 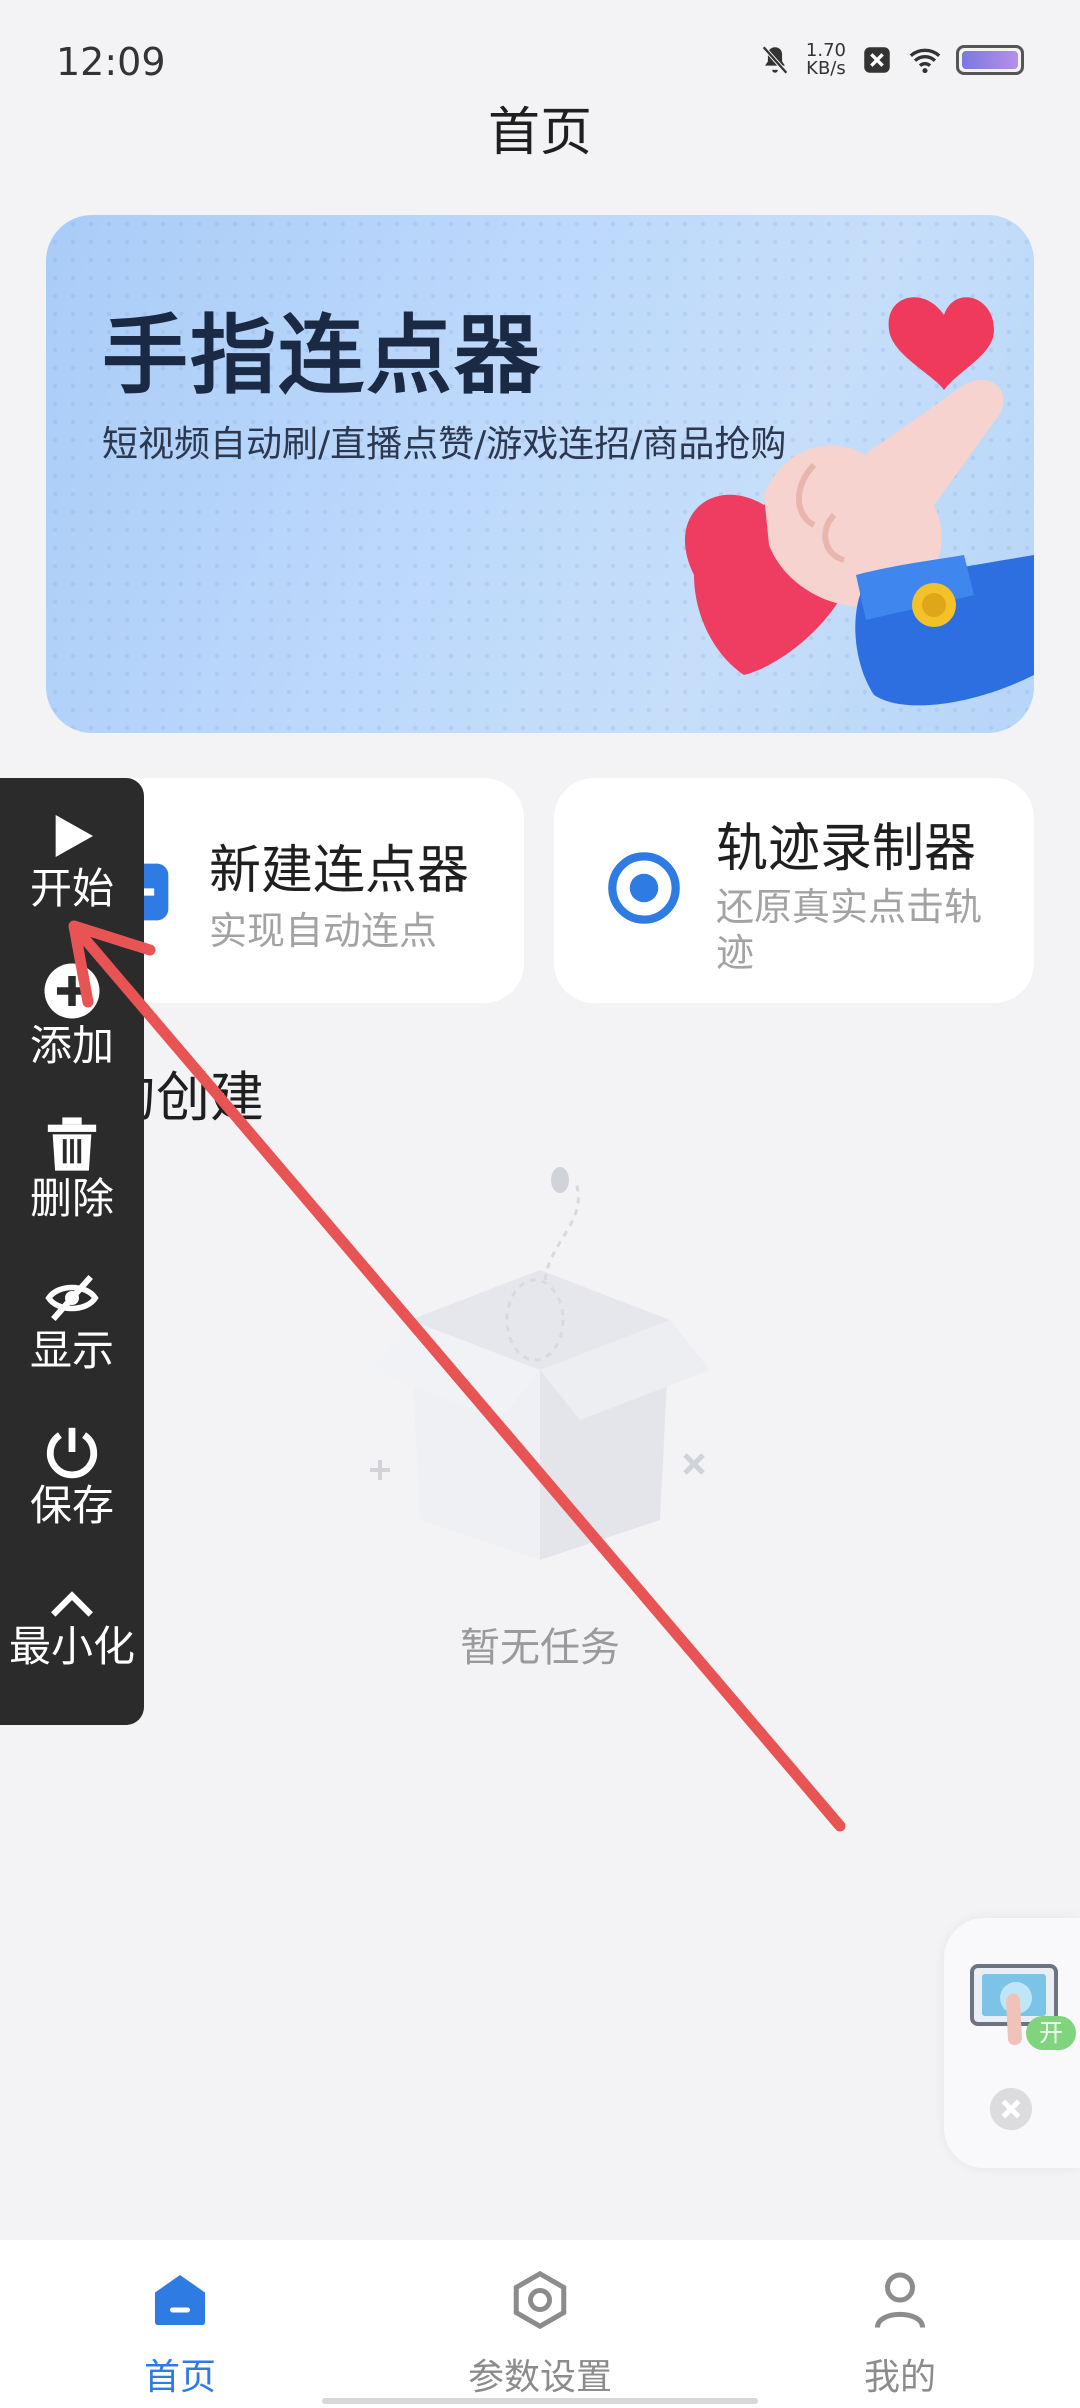 I want to click on auto-clicker-switch-icon: 开, so click(x=1023, y=2007).